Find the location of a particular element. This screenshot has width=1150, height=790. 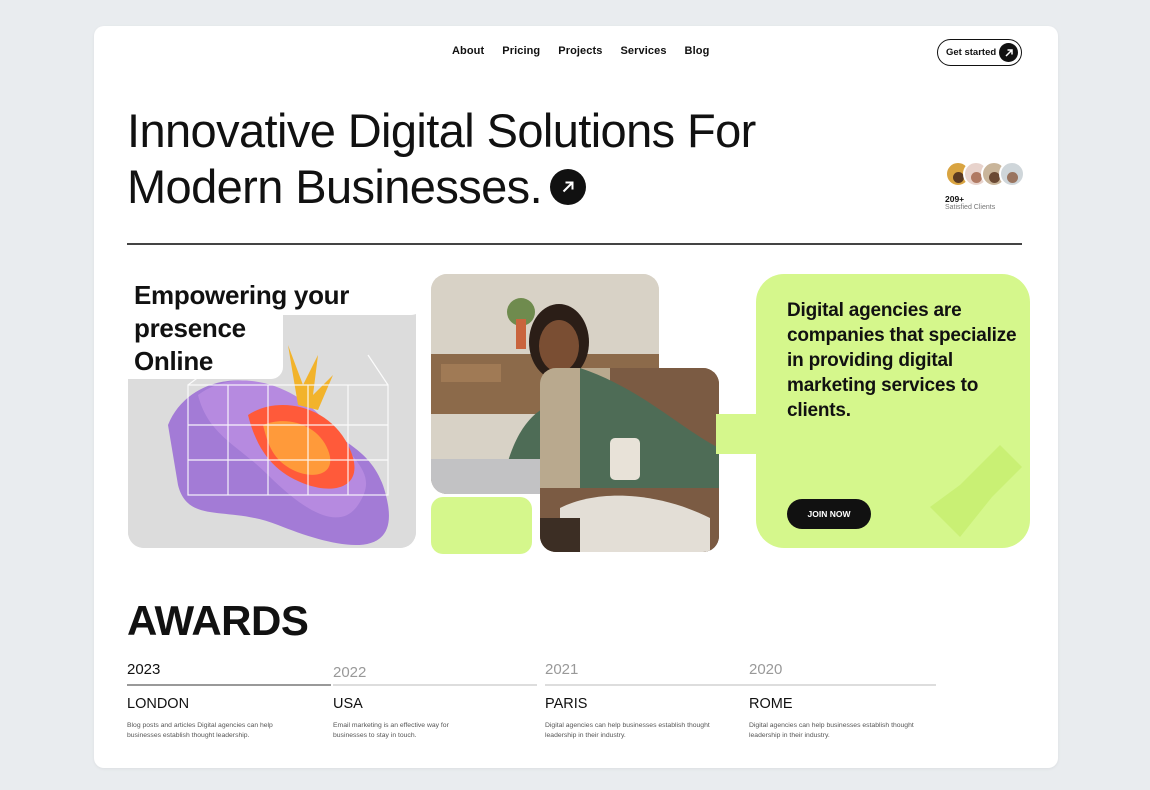

awards-title: AWARDS is located at coordinates (218, 620).